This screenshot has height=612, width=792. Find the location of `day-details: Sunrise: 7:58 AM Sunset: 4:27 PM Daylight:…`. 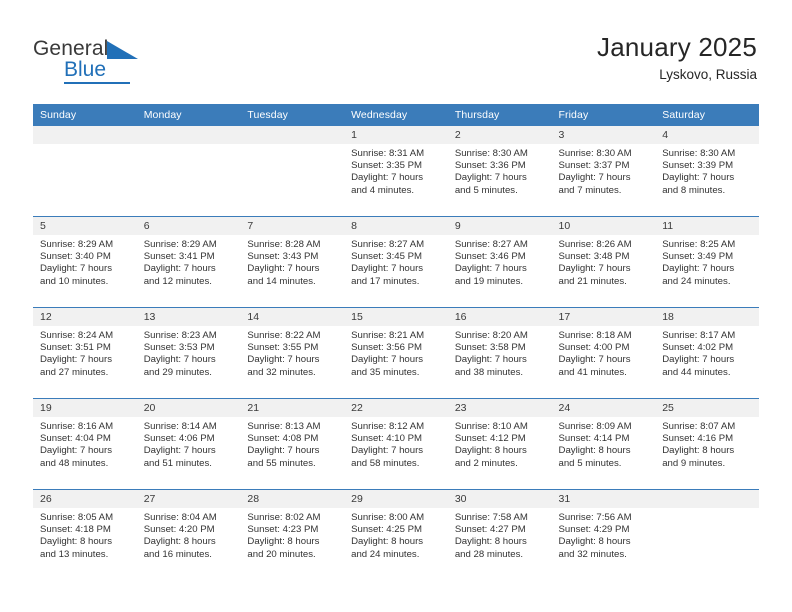

day-details: Sunrise: 7:58 AM Sunset: 4:27 PM Daylight:… is located at coordinates (500, 534).